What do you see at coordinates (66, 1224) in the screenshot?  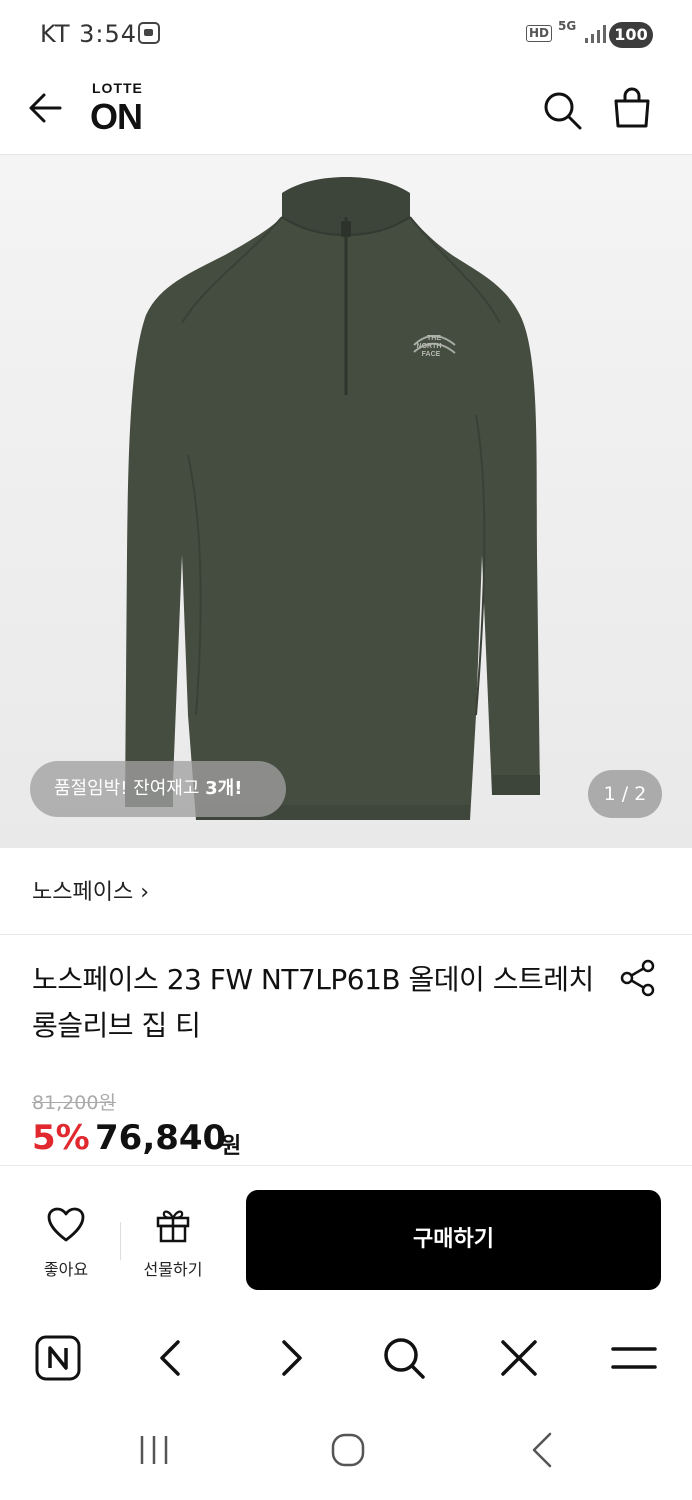 I see `heart-icon` at bounding box center [66, 1224].